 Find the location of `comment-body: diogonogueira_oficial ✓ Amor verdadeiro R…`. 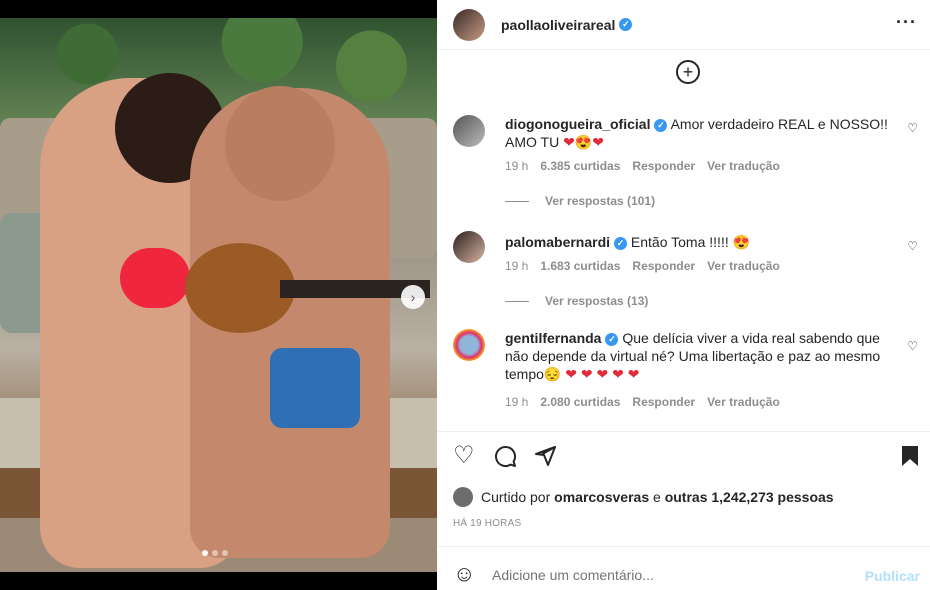

comment-body: diogonogueira_oficial ✓ Amor verdadeiro R… is located at coordinates (700, 133).